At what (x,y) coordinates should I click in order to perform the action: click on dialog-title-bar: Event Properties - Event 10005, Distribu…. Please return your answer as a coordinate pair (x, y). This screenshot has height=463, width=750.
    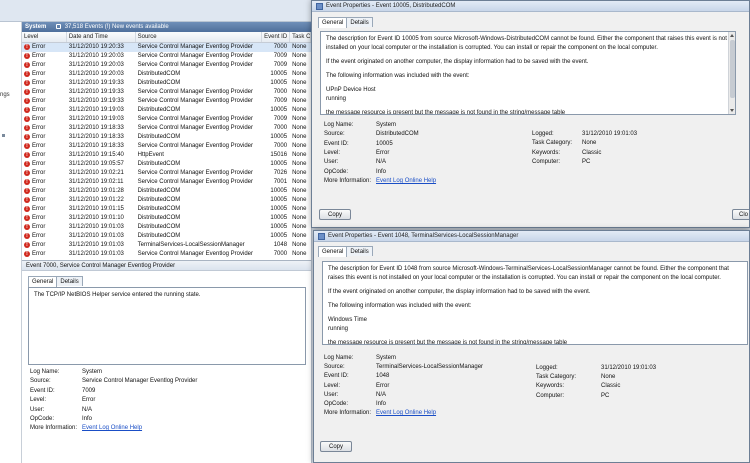
    Looking at the image, I should click on (530, 6).